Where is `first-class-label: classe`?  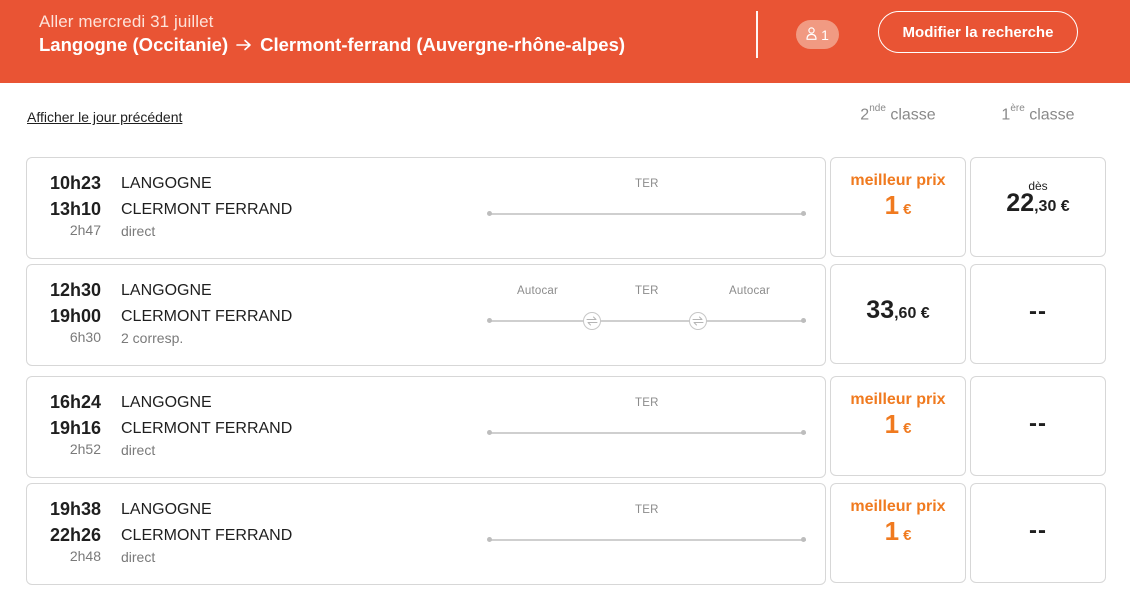 first-class-label: classe is located at coordinates (1052, 115).